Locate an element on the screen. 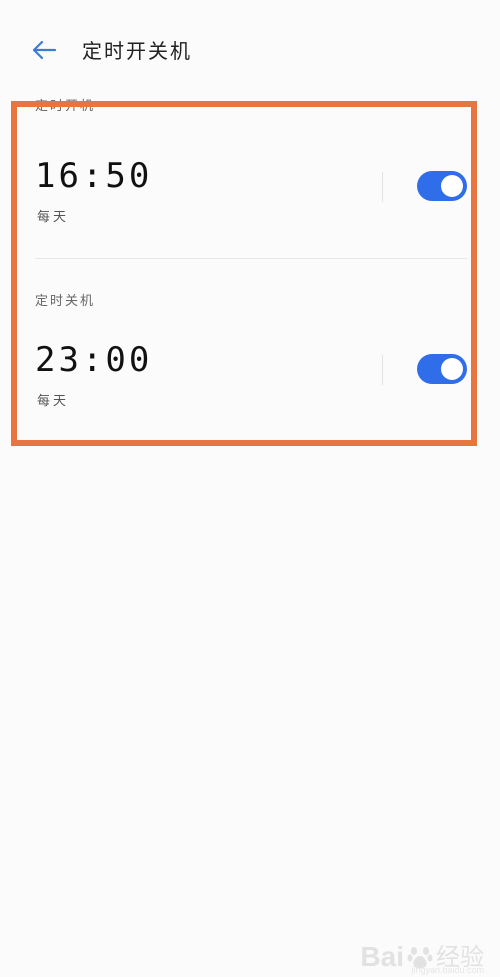 The height and width of the screenshot is (977, 500). back-button is located at coordinates (44, 50).